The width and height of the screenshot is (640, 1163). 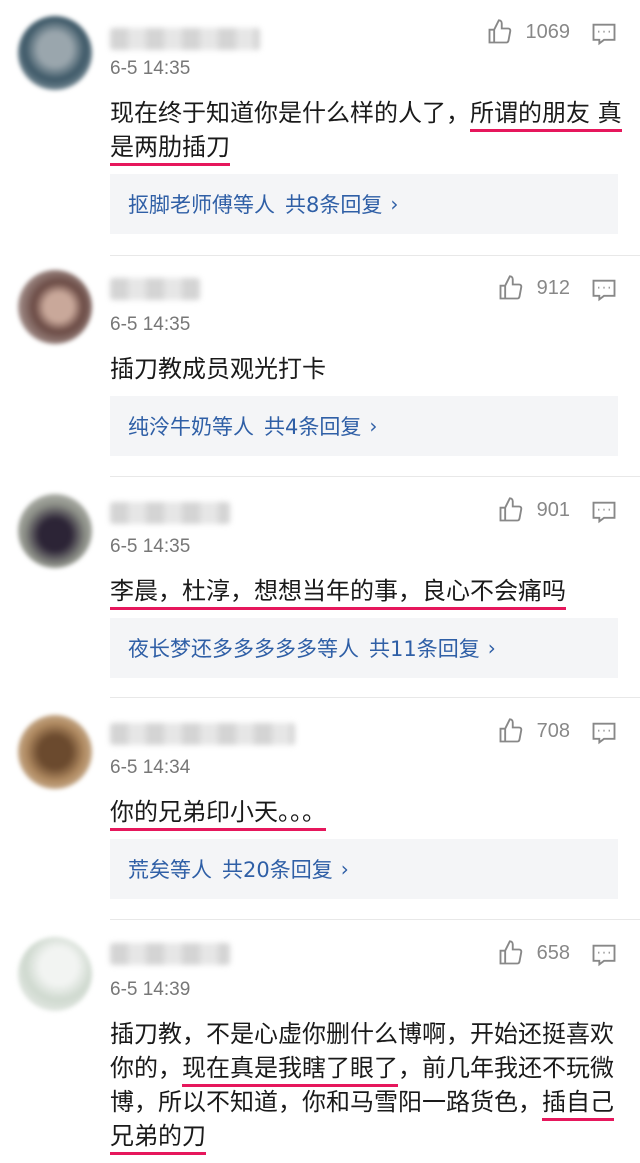 I want to click on like-button: 912, so click(x=533, y=288).